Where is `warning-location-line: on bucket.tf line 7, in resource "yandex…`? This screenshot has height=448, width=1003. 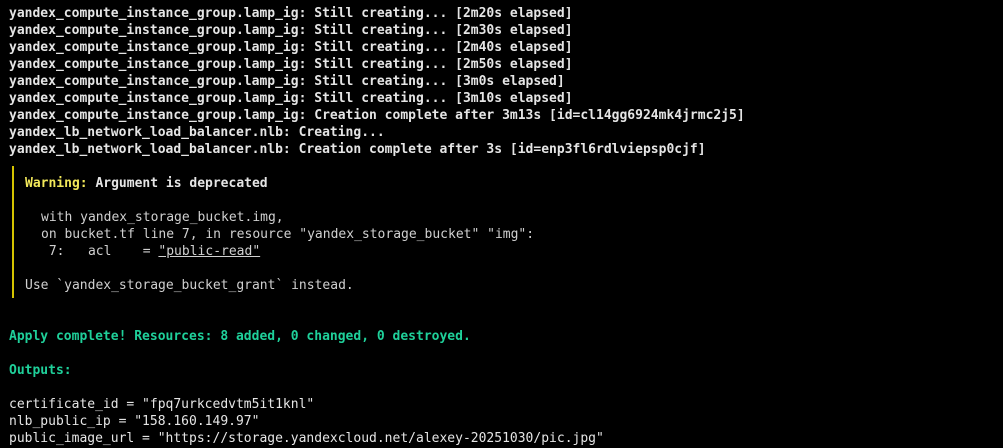 warning-location-line: on bucket.tf line 7, in resource "yandex… is located at coordinates (288, 234).